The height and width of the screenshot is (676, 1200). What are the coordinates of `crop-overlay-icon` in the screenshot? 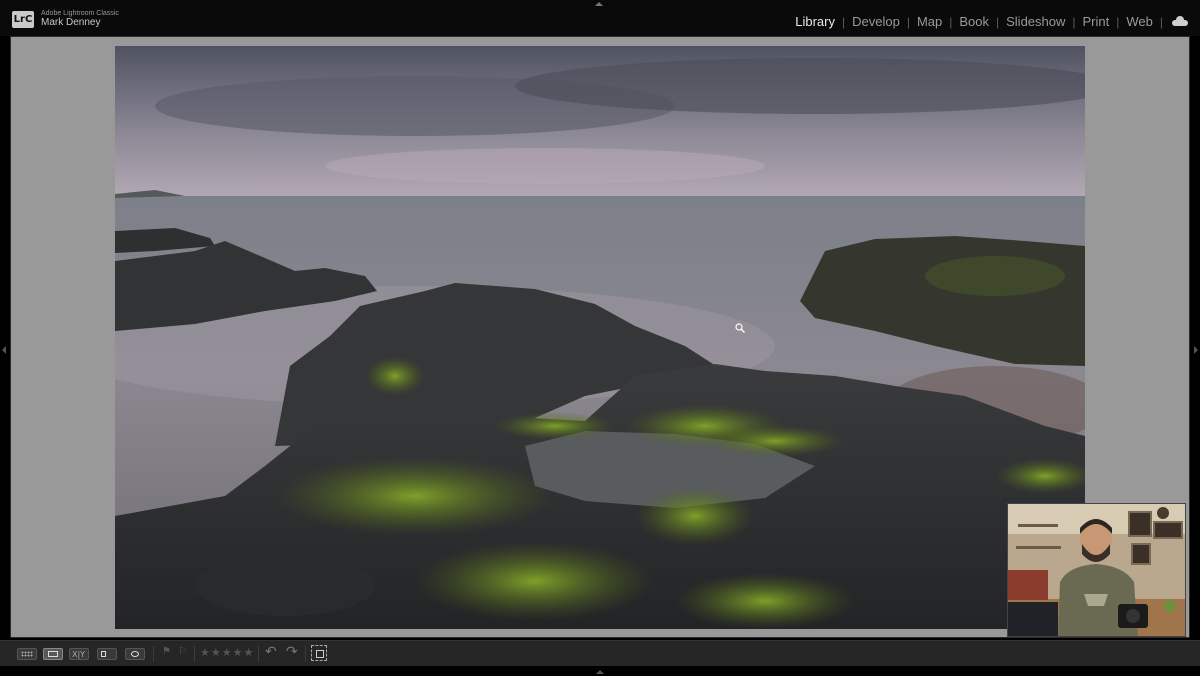 It's located at (319, 653).